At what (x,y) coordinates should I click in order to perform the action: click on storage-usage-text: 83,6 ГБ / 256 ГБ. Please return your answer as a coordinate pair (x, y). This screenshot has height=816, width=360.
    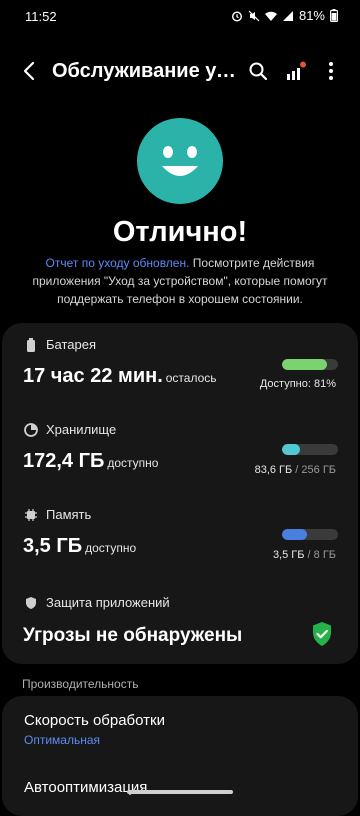
    Looking at the image, I should click on (295, 470).